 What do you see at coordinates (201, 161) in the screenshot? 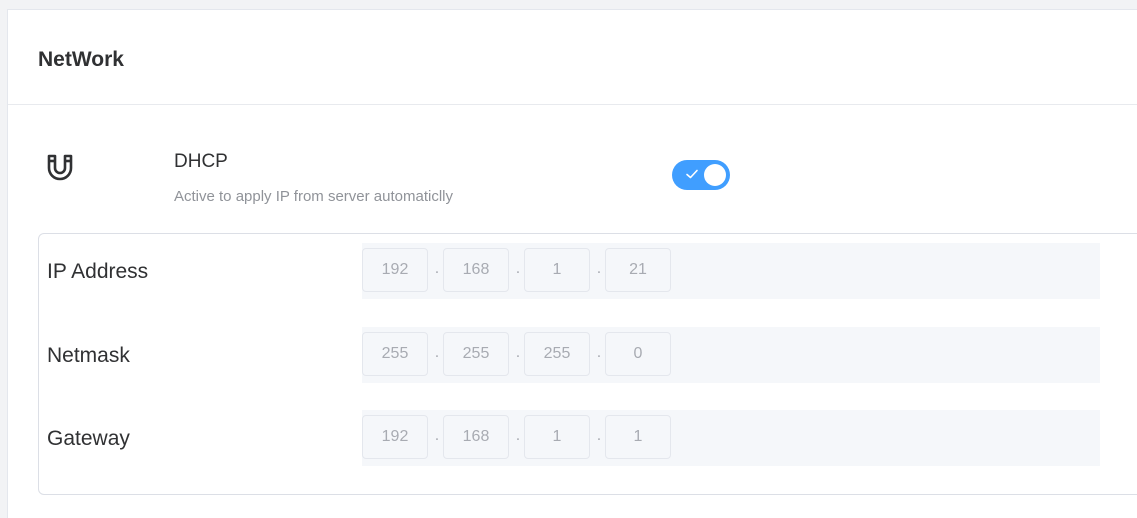
I see `dhcp-title: DHCP` at bounding box center [201, 161].